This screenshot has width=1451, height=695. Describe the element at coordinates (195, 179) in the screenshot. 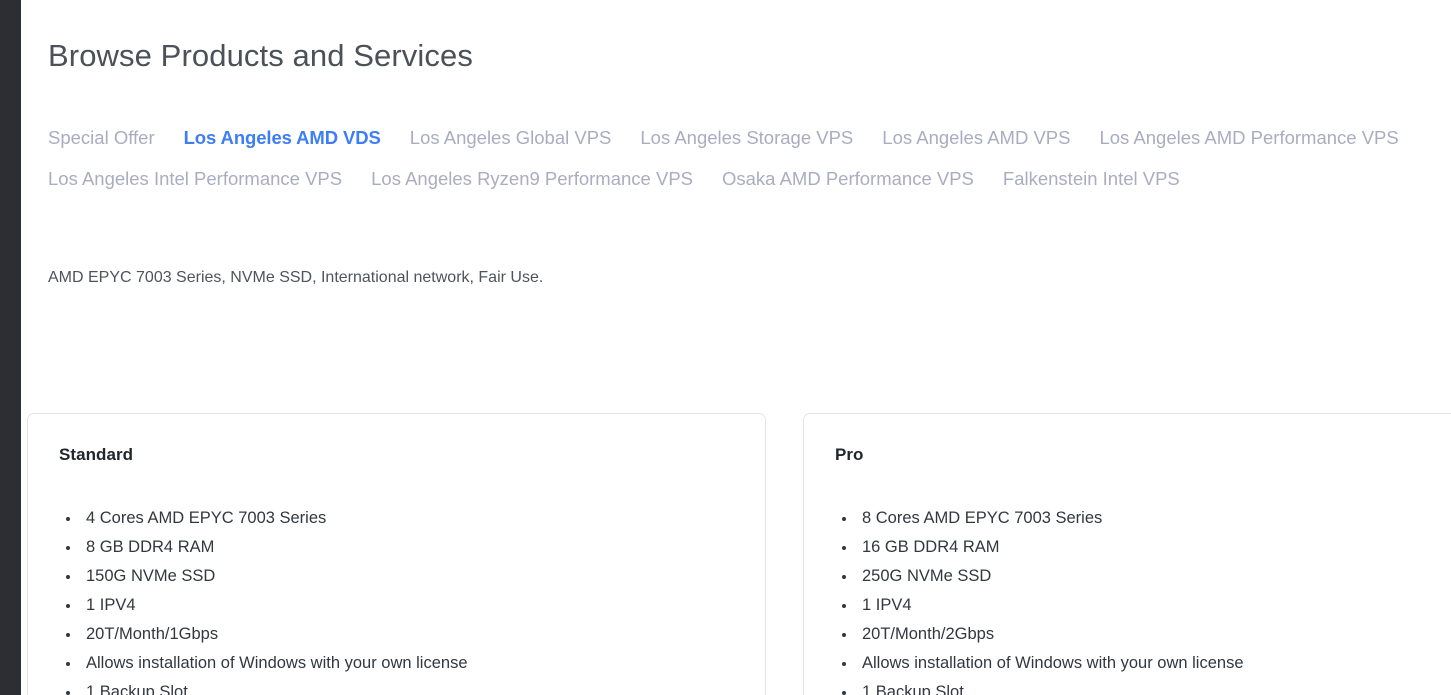

I see `tab-los-angeles-intel-performance-vps: Los Angeles Intel Performance VPS` at that location.